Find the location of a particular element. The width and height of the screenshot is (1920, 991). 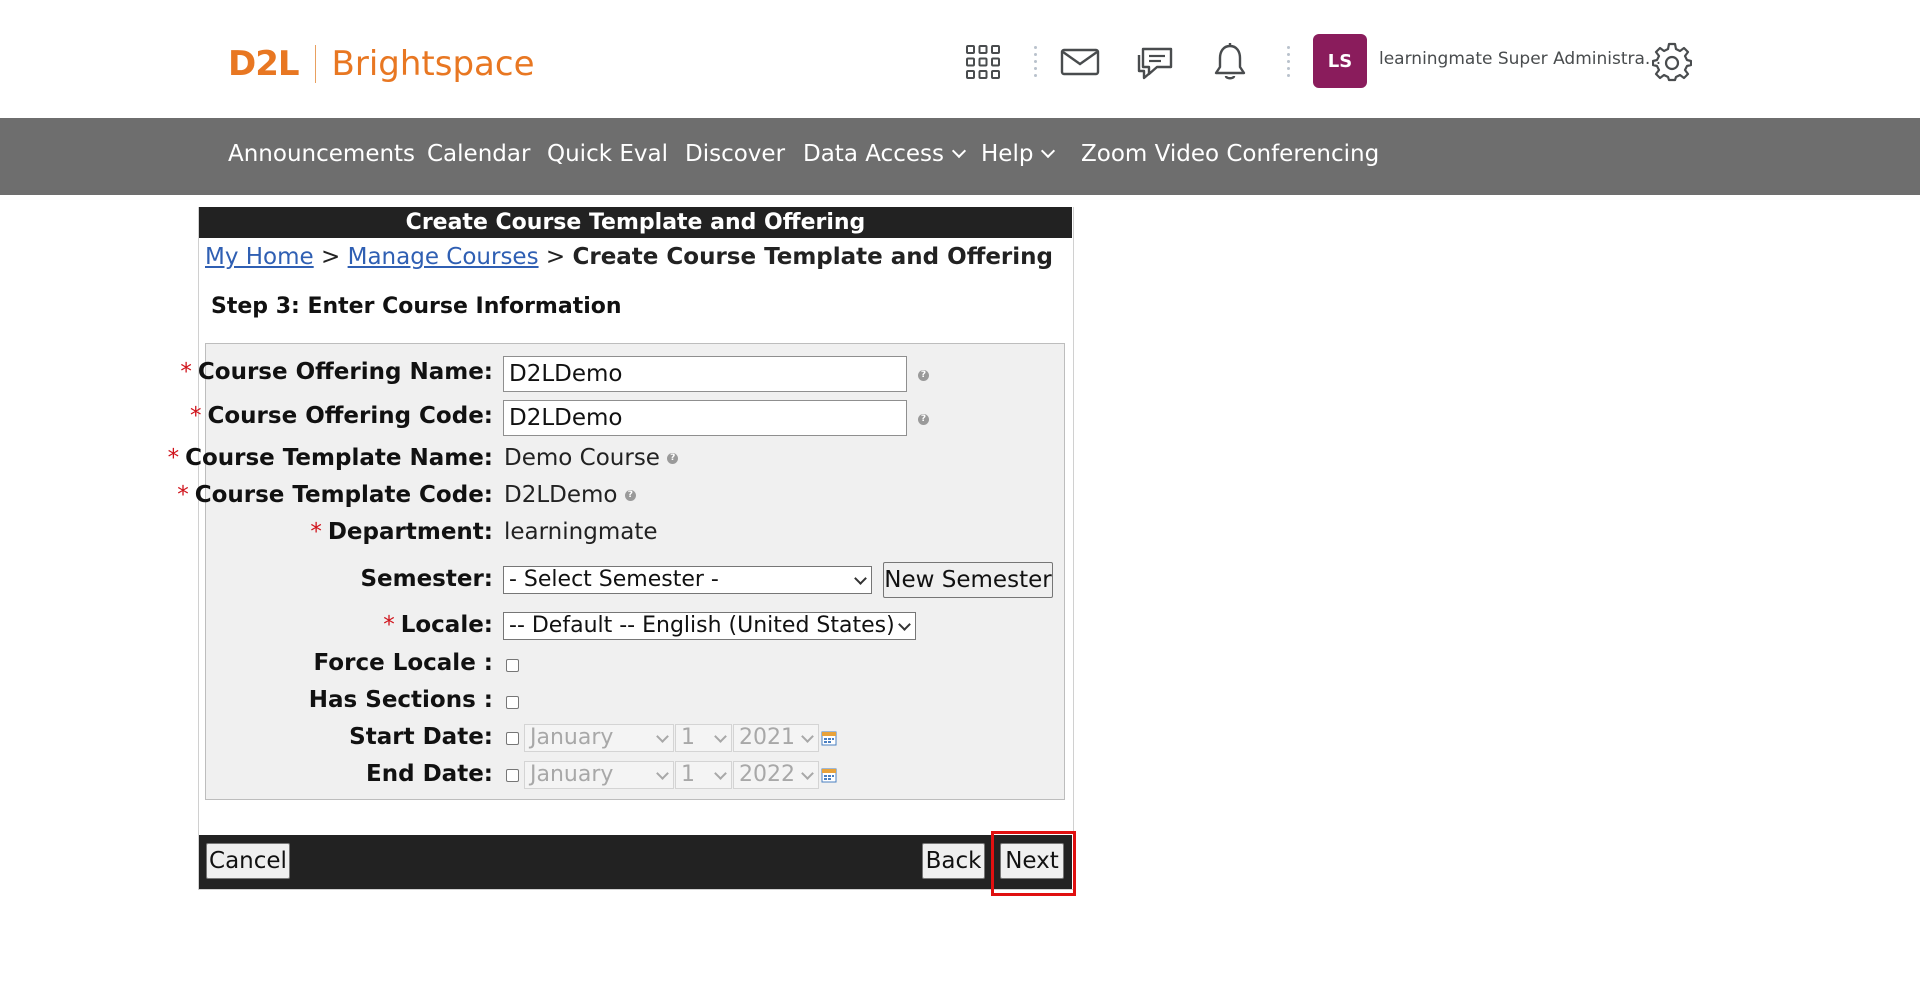

step-heading: Step 3: Enter Course Information is located at coordinates (416, 306).